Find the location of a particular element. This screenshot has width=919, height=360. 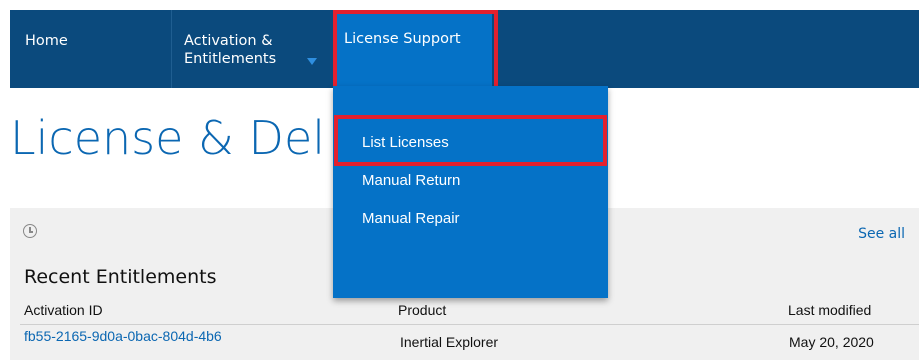

nav-home-label: Home is located at coordinates (46, 41).